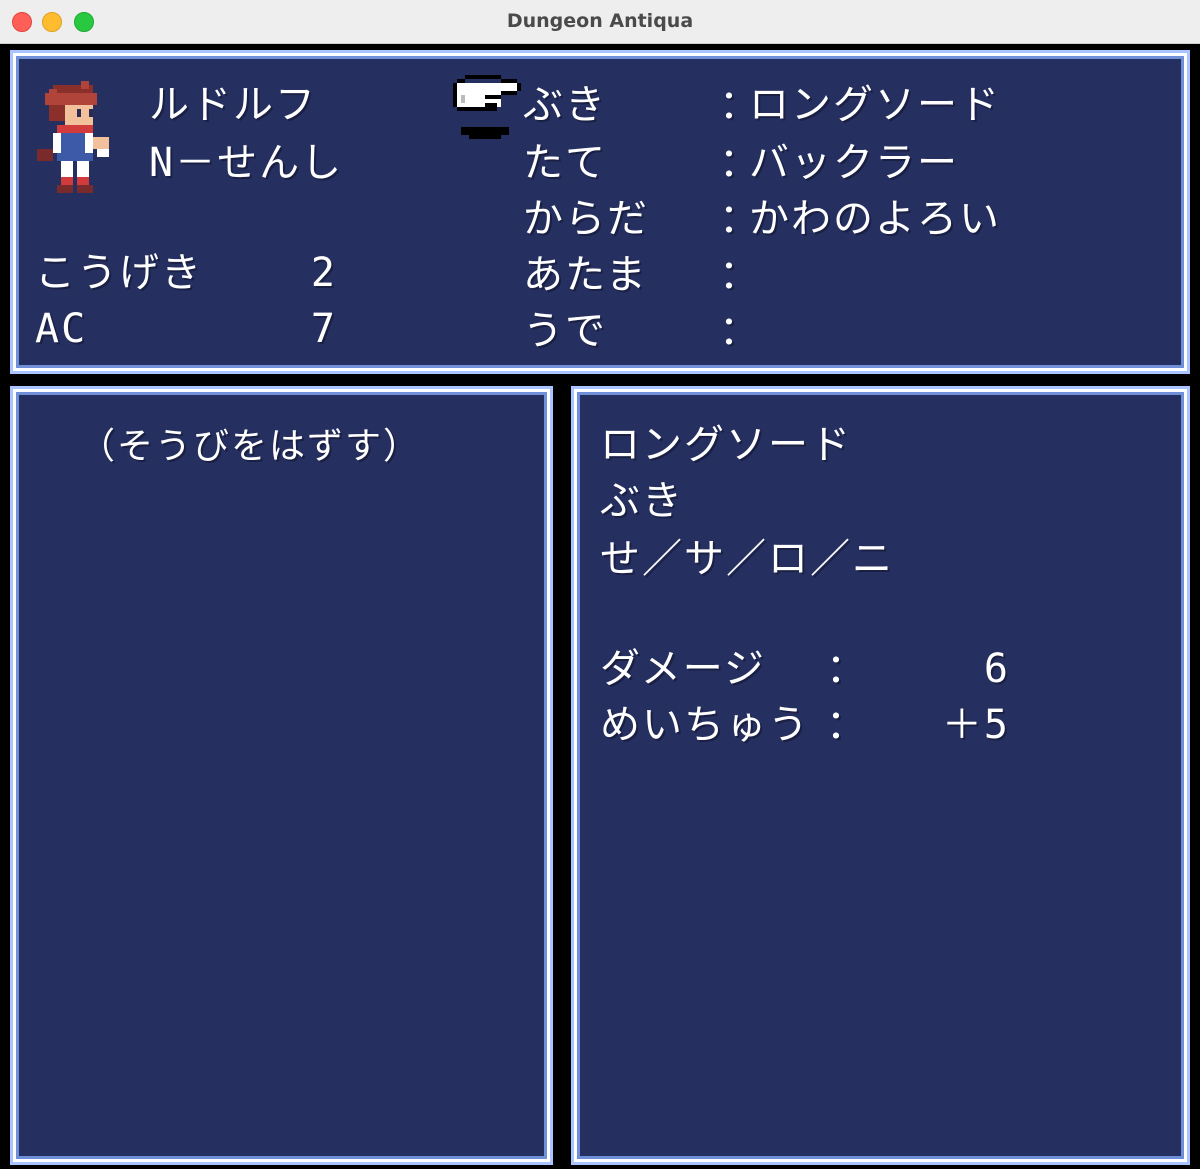 The height and width of the screenshot is (1169, 1200). Describe the element at coordinates (487, 107) in the screenshot. I see `pointing-hand-icon` at that location.